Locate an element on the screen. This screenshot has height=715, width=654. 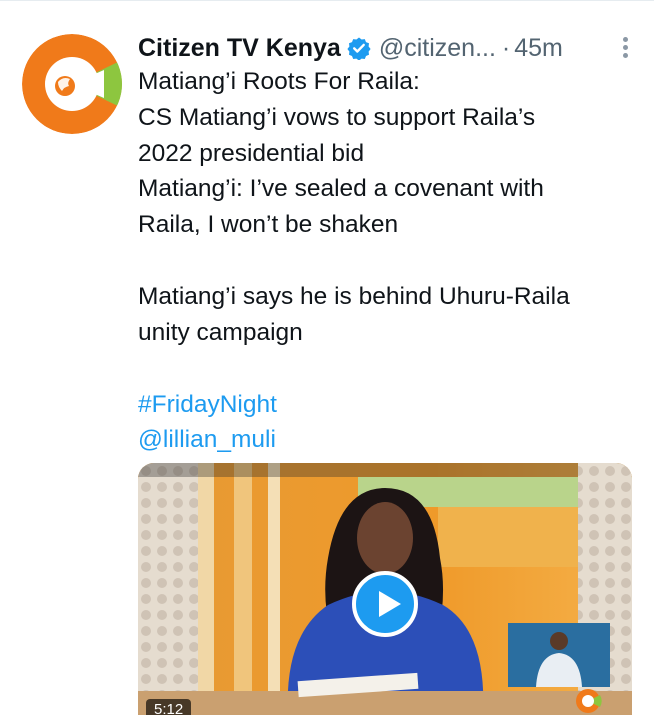
channel-logo-icon is located at coordinates (589, 701).